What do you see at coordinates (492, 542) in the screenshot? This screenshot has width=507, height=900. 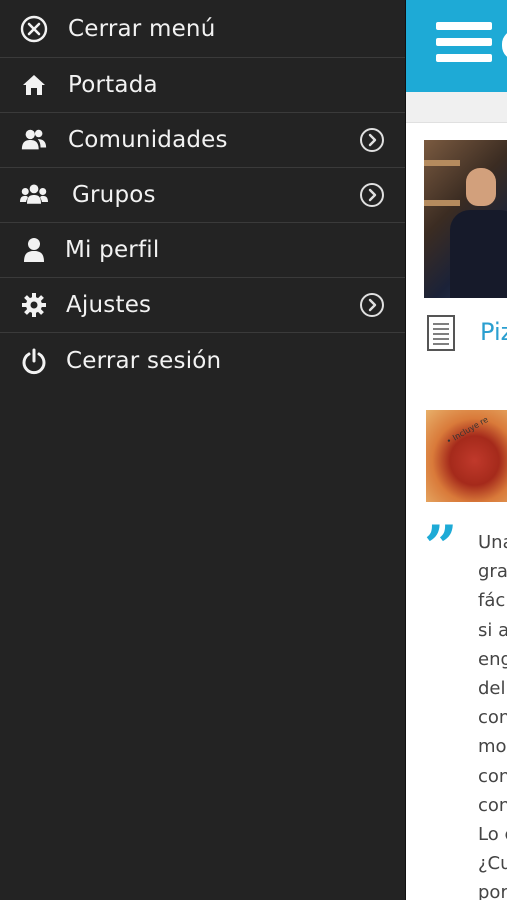 I see `quote-line: Una` at bounding box center [492, 542].